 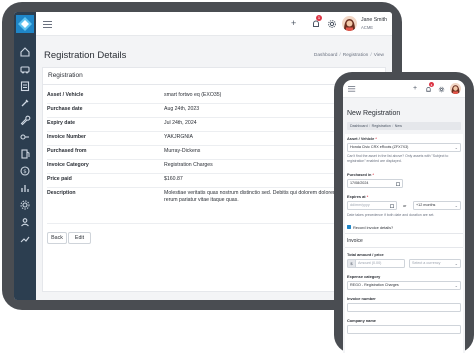 I want to click on app-logo-icon, so click(x=25, y=24).